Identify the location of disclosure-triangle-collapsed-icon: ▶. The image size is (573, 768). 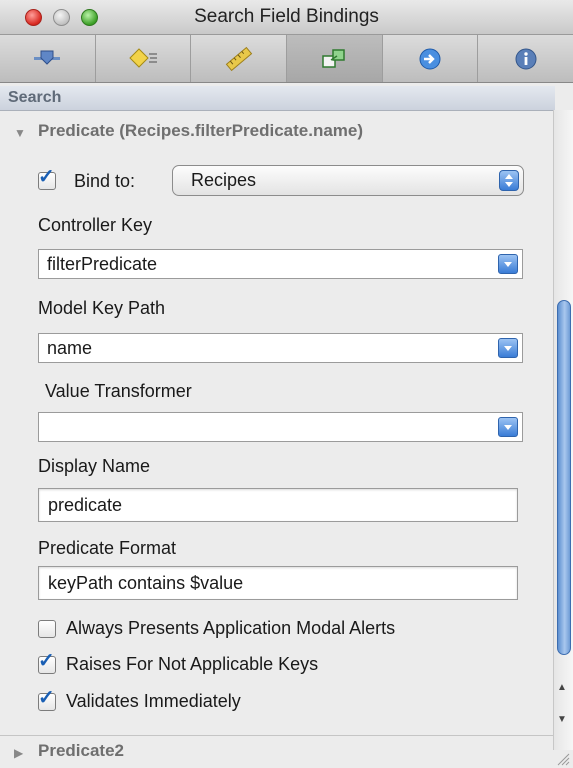
(18, 753).